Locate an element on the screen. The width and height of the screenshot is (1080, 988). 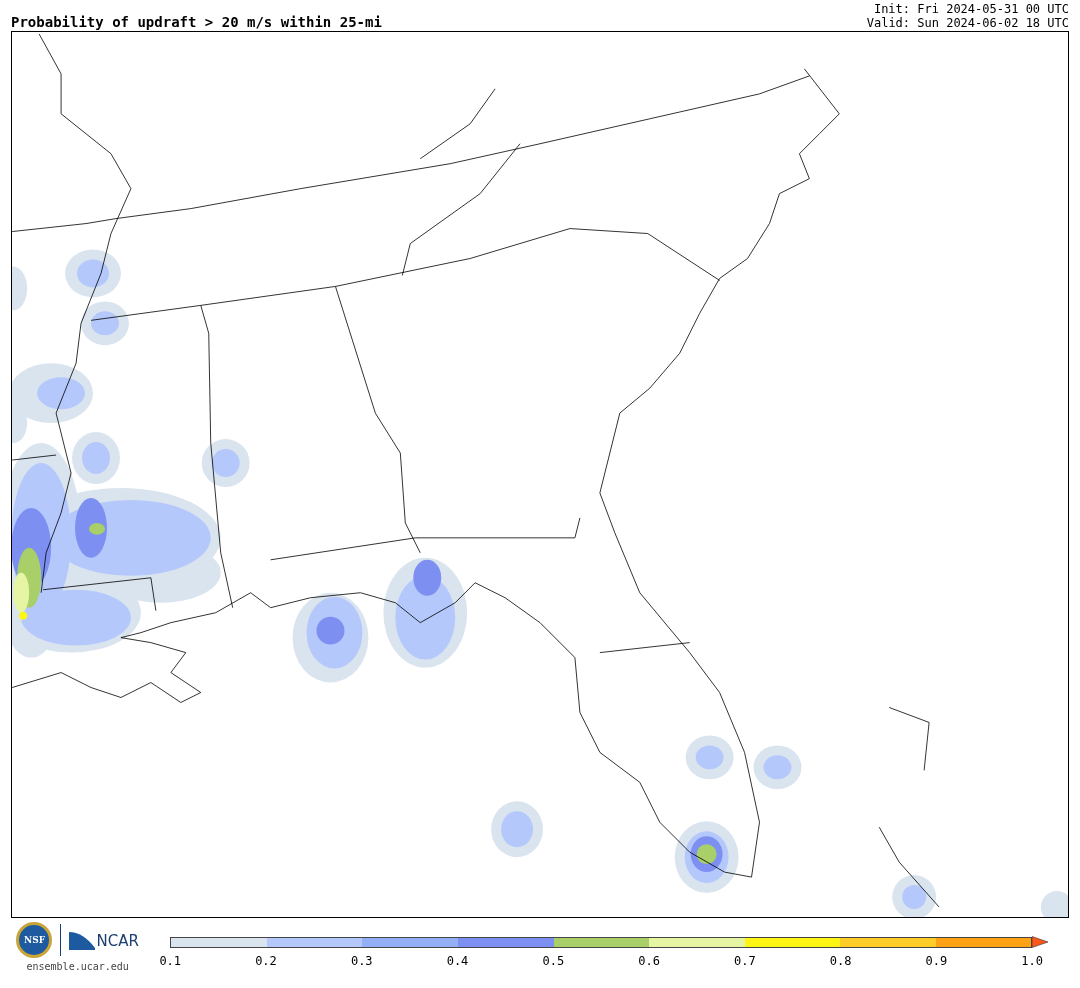
colorbar-tick-label: 1.0 is located at coordinates (1032, 961).